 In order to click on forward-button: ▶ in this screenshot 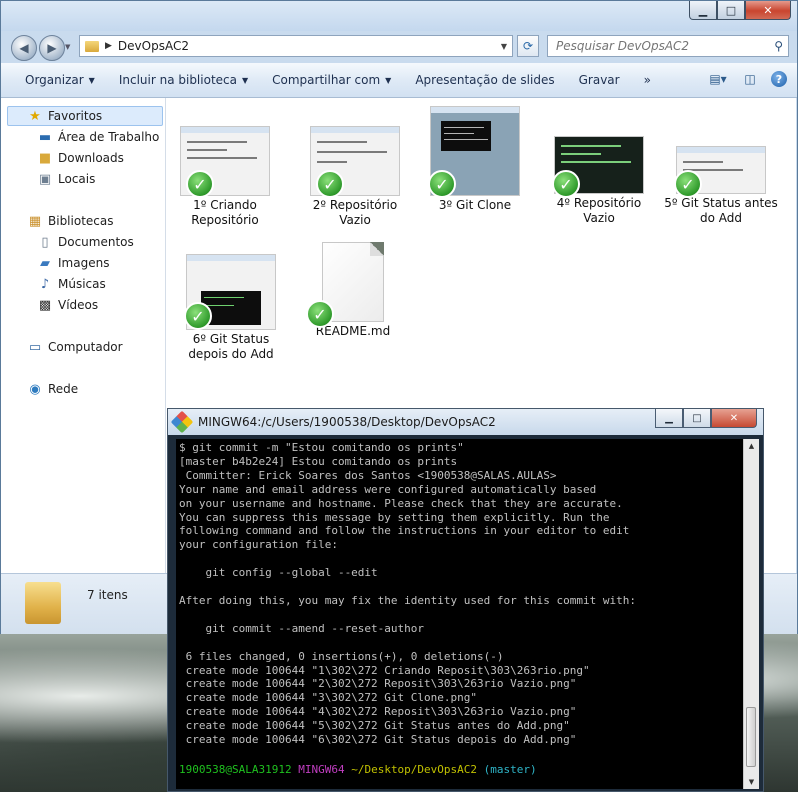, I will do `click(52, 48)`.